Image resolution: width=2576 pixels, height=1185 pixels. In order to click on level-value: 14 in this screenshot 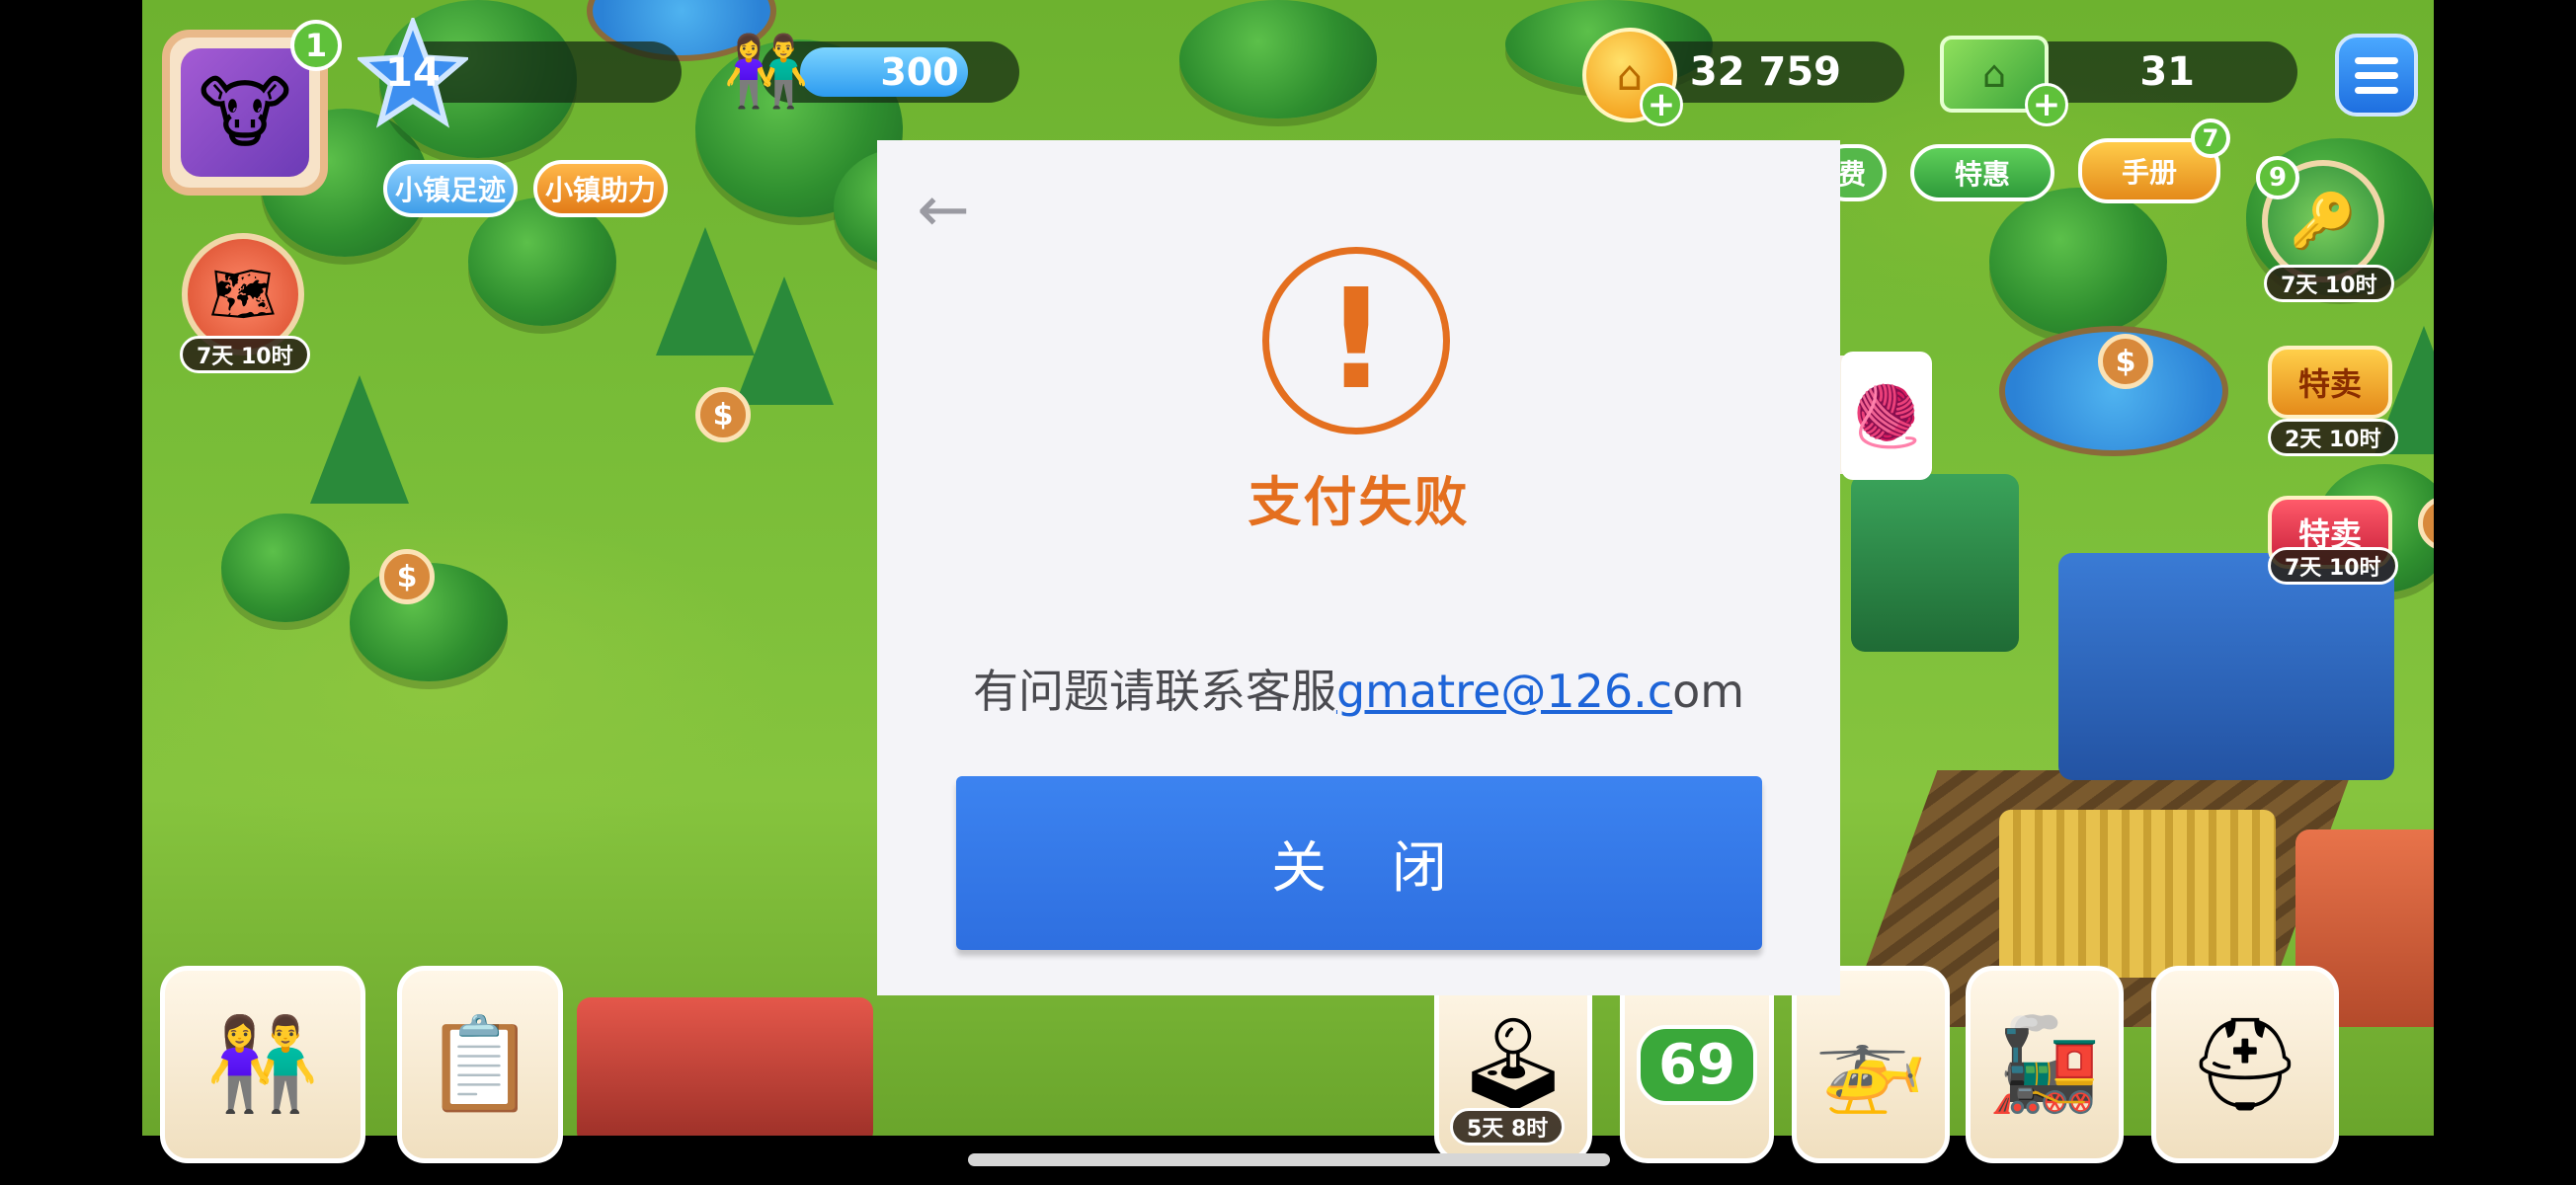, I will do `click(413, 73)`.